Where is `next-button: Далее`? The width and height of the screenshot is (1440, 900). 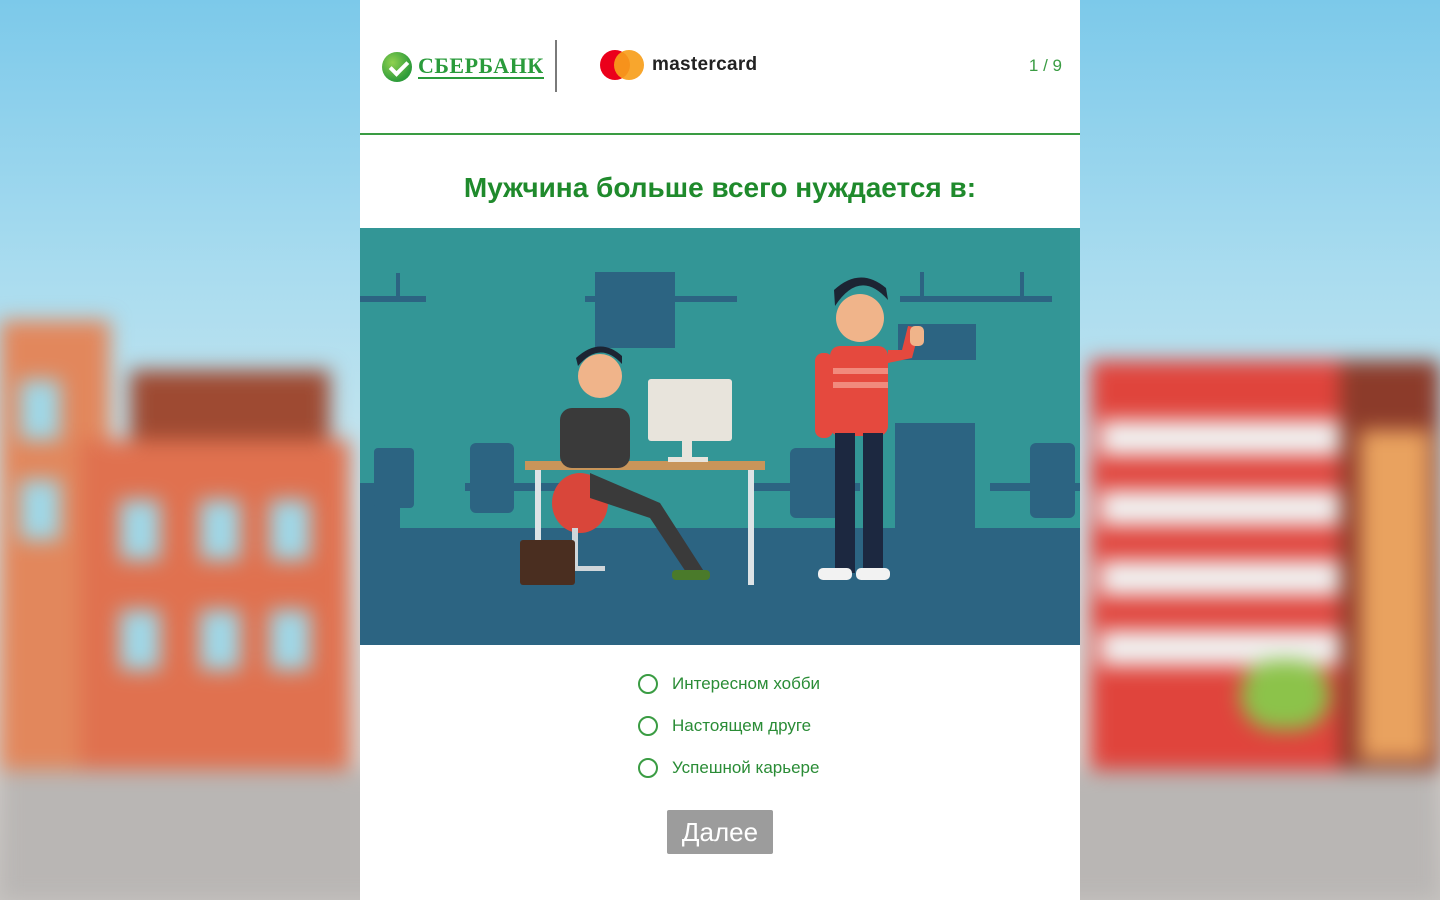
next-button: Далее is located at coordinates (720, 832).